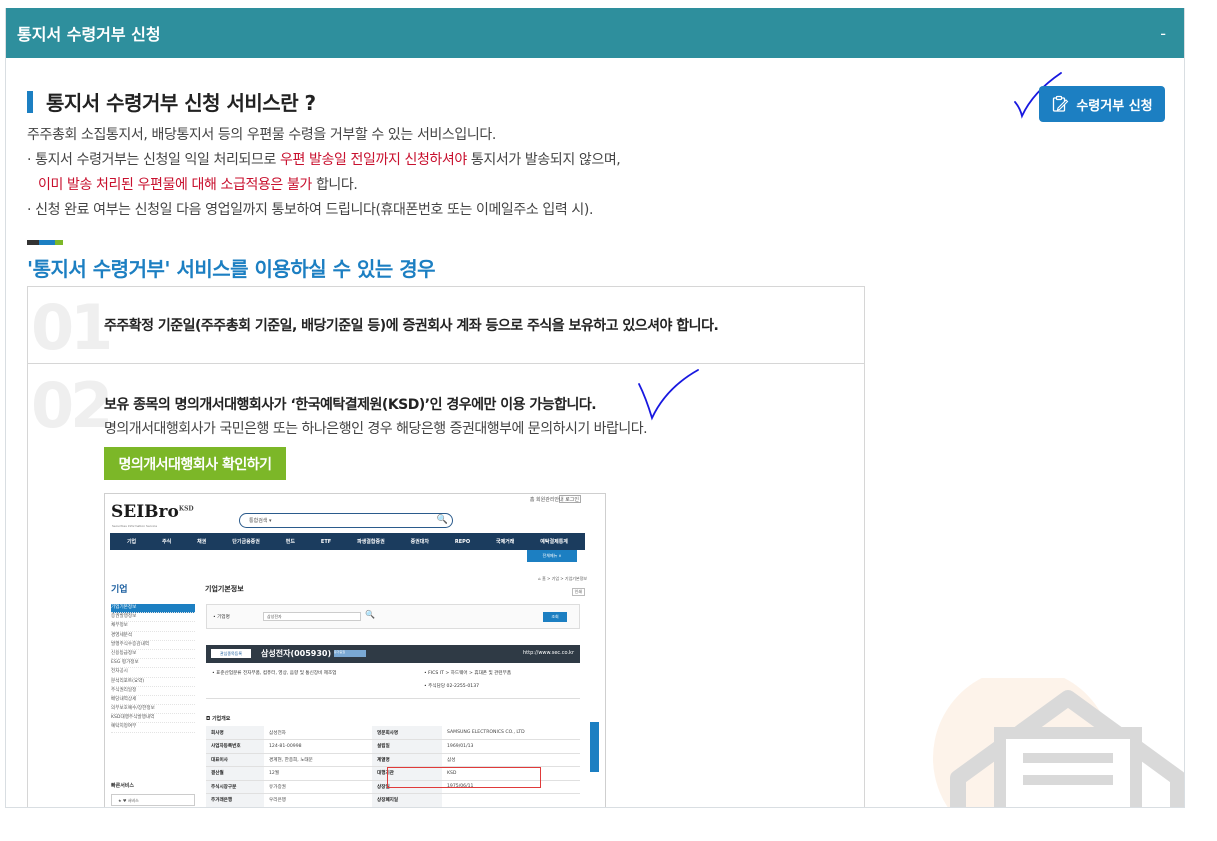 Image resolution: width=1217 pixels, height=841 pixels. What do you see at coordinates (407, 733) in the screenshot?
I see `table-cell: 영문회사명` at bounding box center [407, 733].